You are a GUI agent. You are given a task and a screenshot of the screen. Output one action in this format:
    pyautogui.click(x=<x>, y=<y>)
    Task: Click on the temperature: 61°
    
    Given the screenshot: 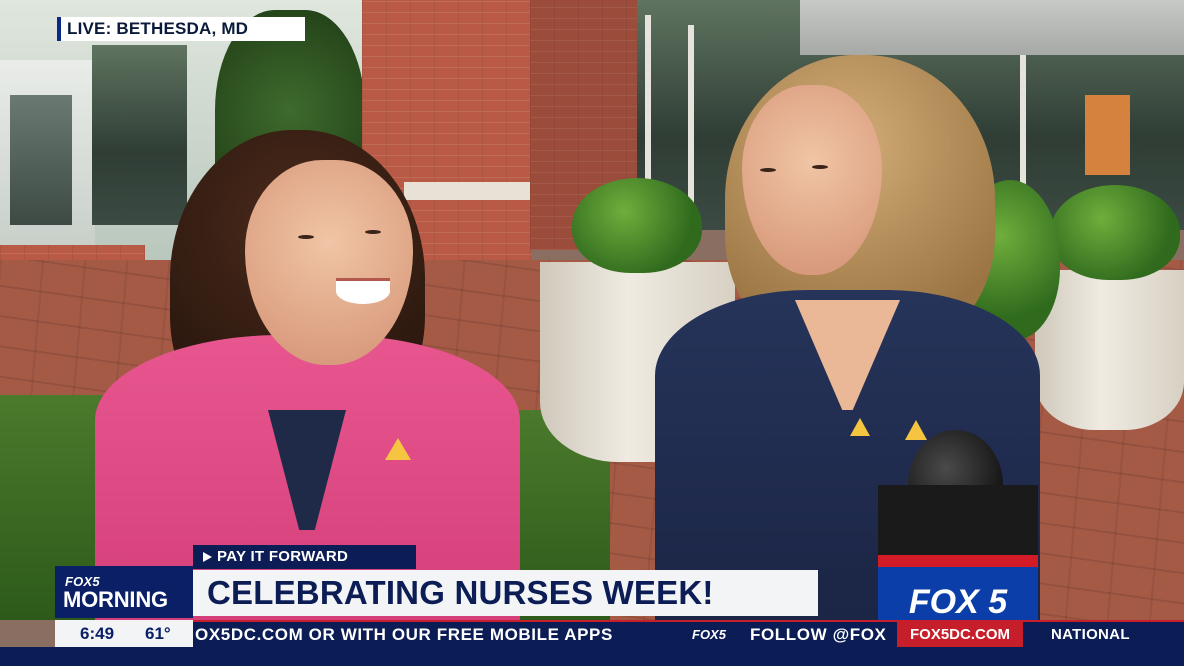 What is the action you would take?
    pyautogui.click(x=158, y=633)
    